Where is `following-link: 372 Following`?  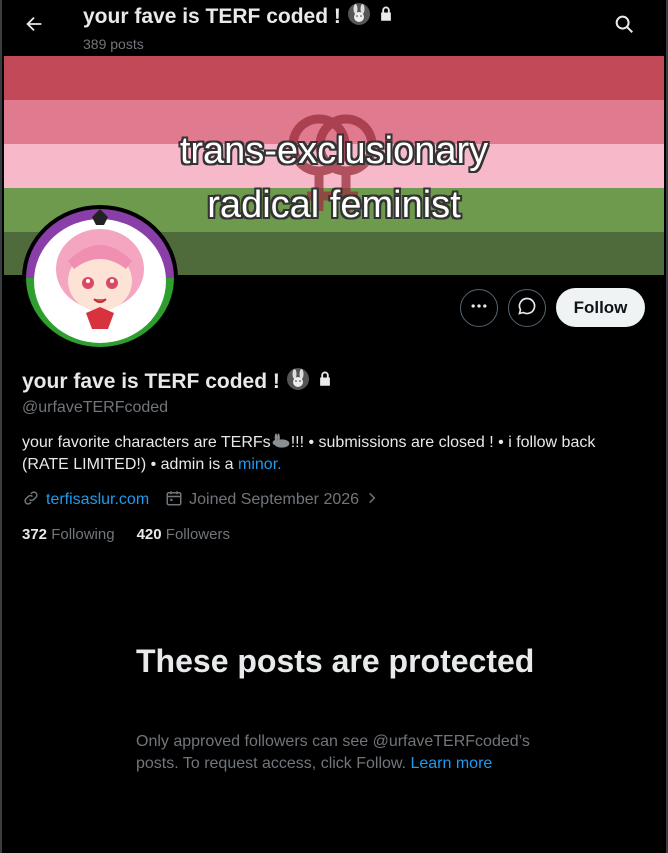 following-link: 372 Following is located at coordinates (68, 534).